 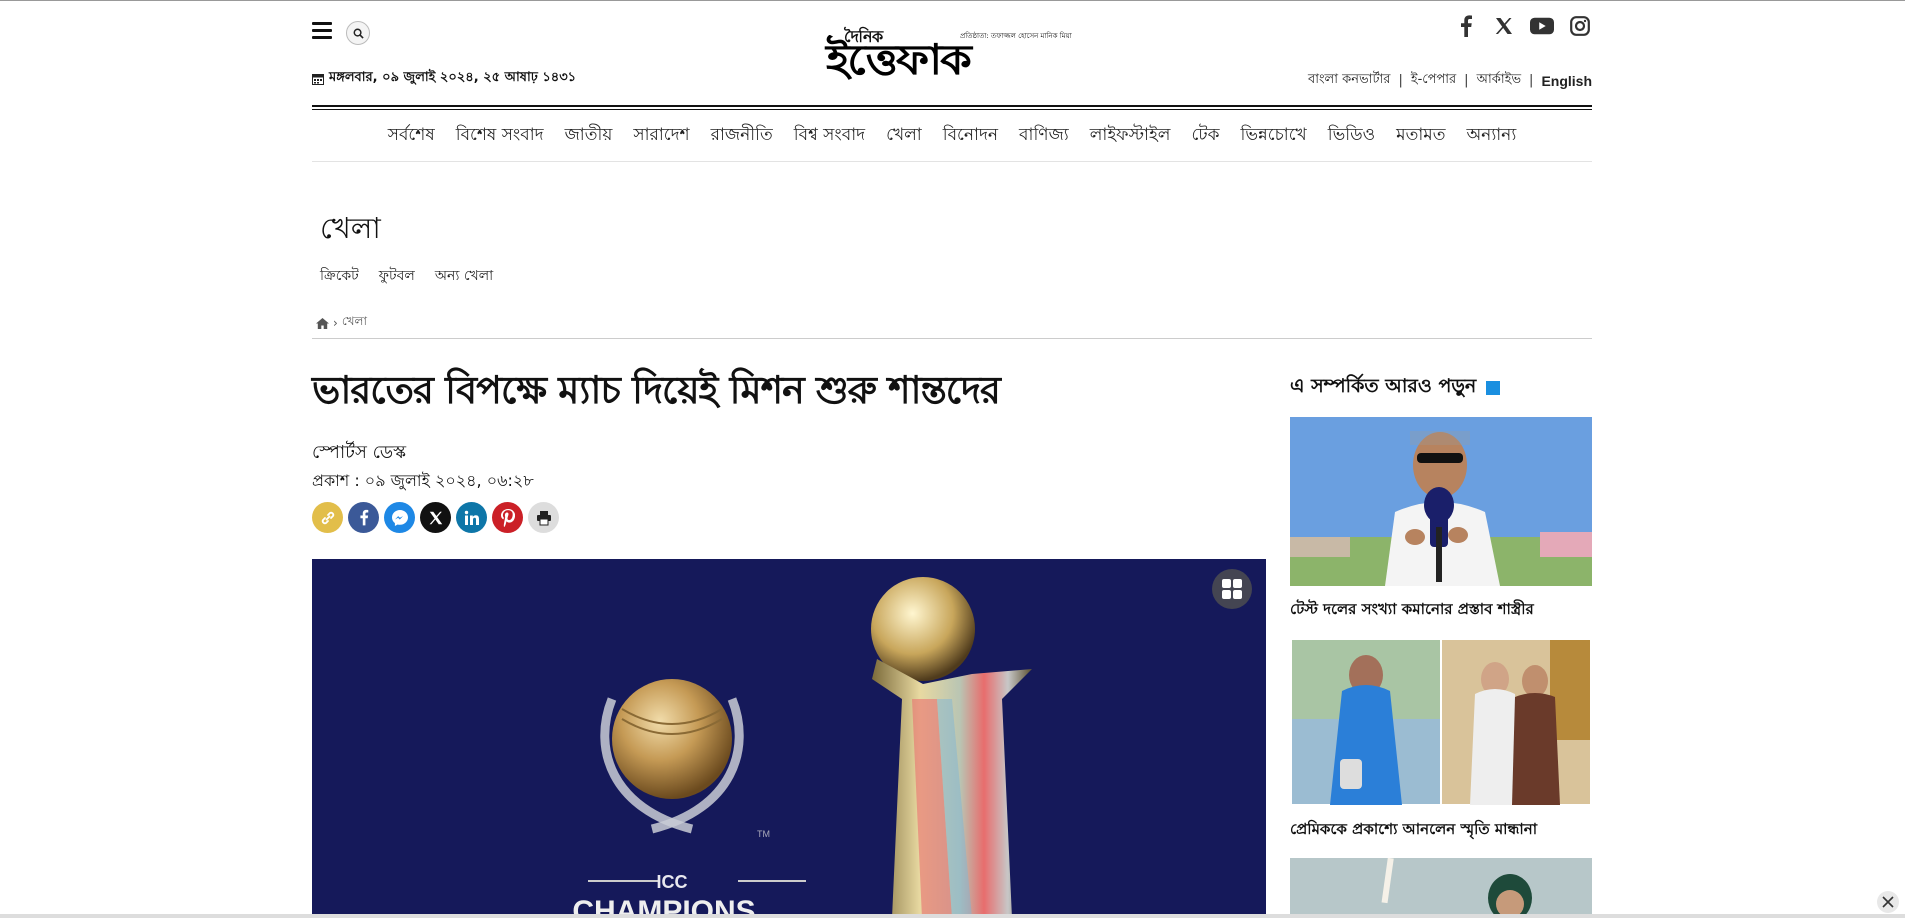 I want to click on nav-item-lifestyle: লাইফস্টাইল, so click(x=1130, y=136).